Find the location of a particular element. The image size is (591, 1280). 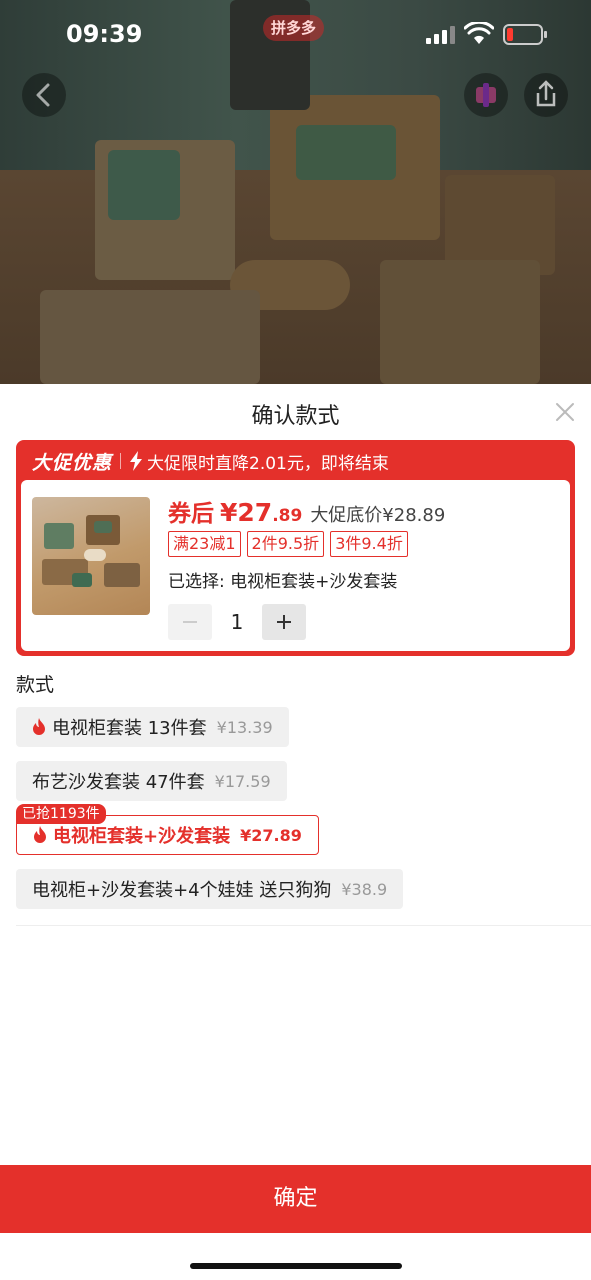

variant-name: 电视柜套装+沙发套装 is located at coordinates (142, 836).